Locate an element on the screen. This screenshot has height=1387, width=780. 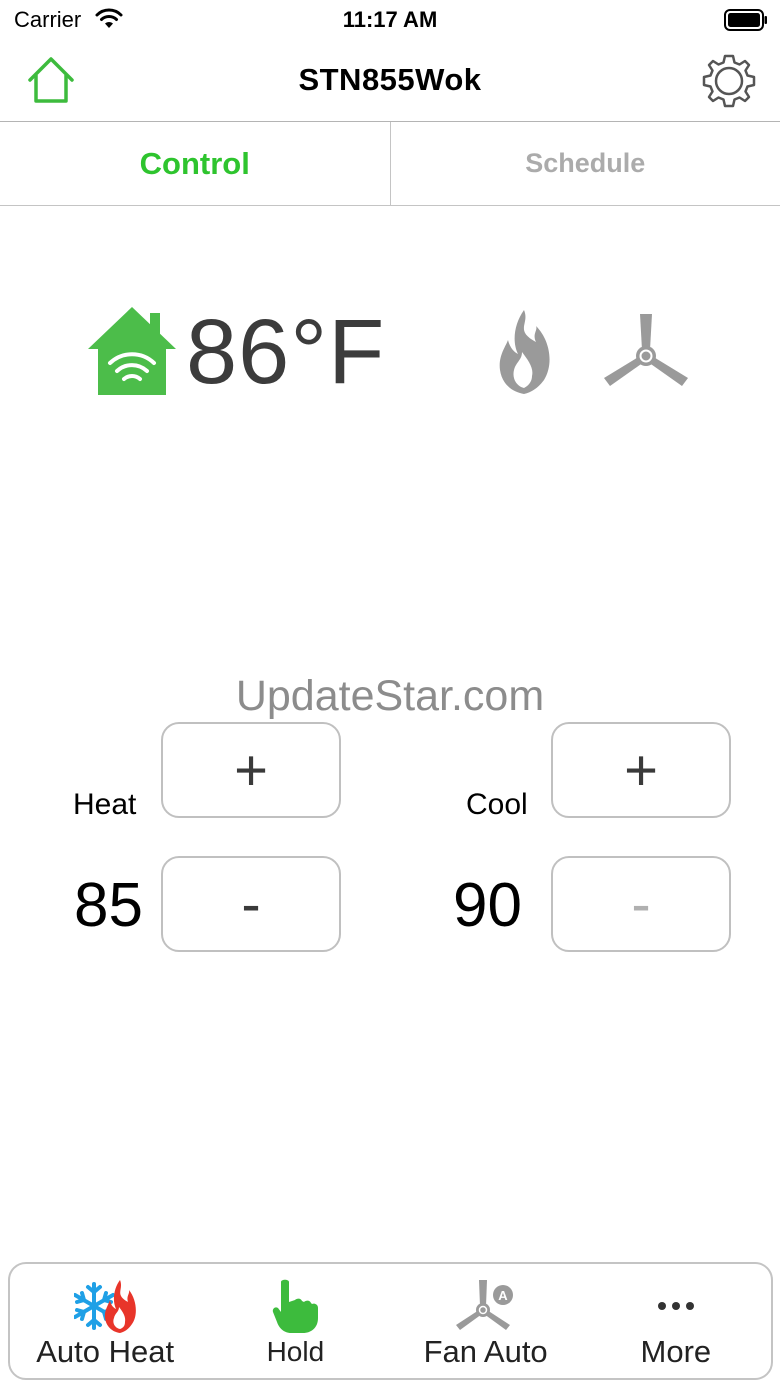
device-title: STN855Wok is located at coordinates (390, 79).